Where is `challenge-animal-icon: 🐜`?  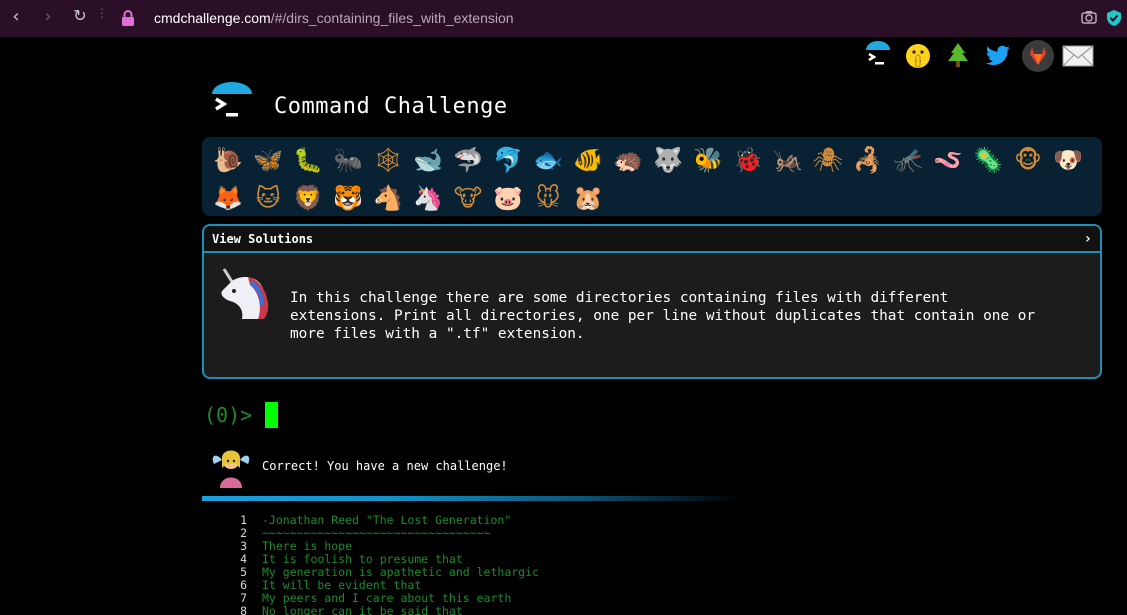 challenge-animal-icon: 🐜 is located at coordinates (348, 160).